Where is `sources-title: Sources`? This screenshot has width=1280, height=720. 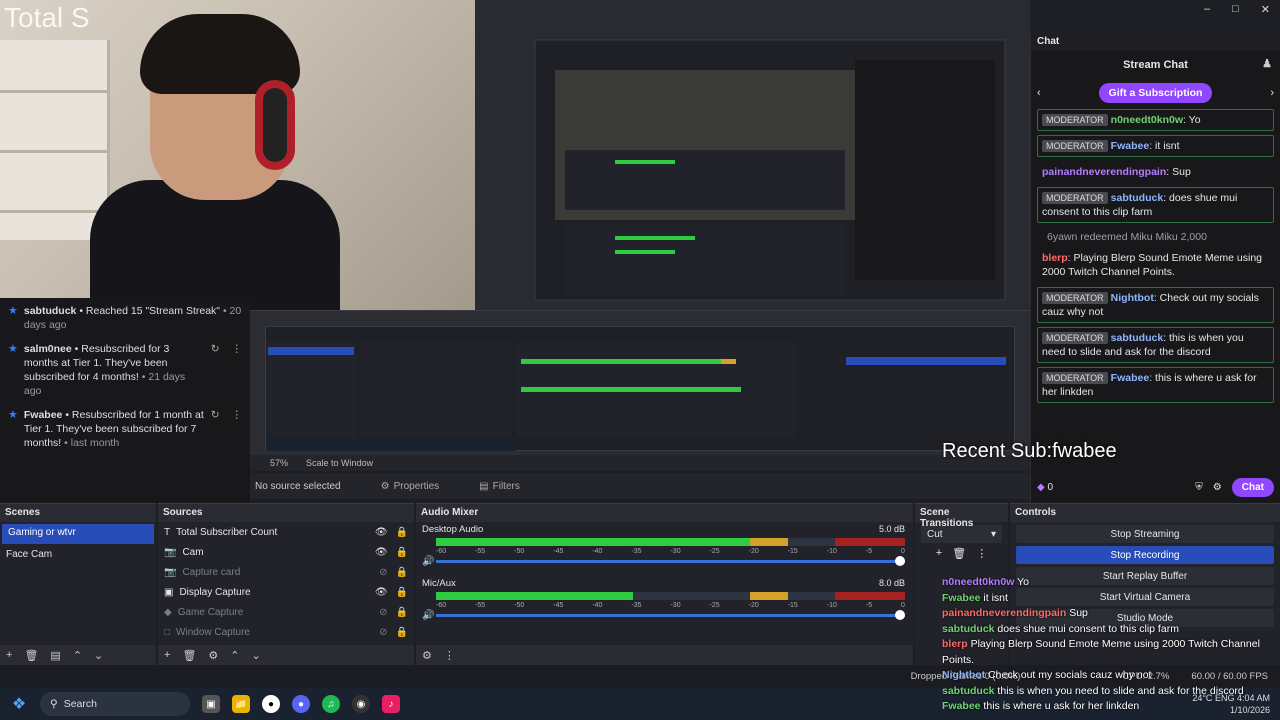
sources-title: Sources is located at coordinates (286, 513).